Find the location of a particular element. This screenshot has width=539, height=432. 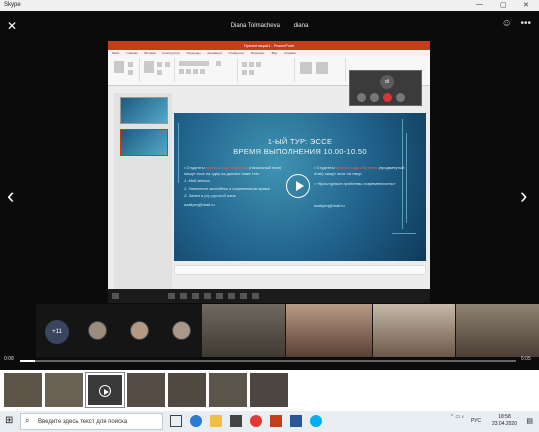

search-placeholder: Введите здесь текст для поиска is located at coordinates (83, 422).